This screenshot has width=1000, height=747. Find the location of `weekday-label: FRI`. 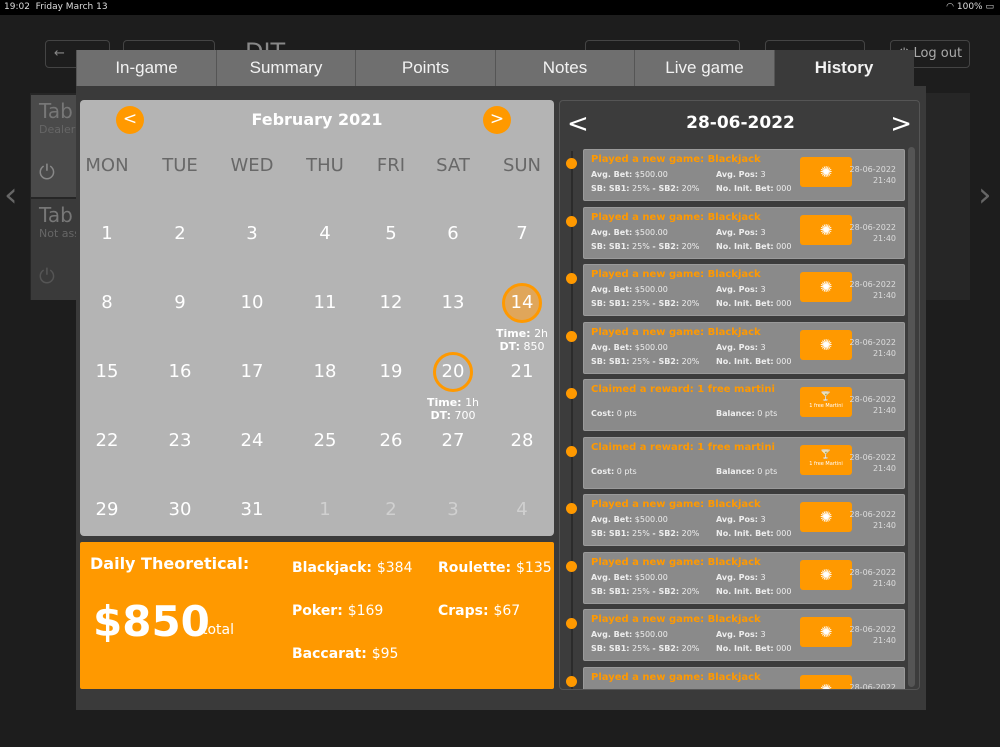

weekday-label: FRI is located at coordinates (391, 165).